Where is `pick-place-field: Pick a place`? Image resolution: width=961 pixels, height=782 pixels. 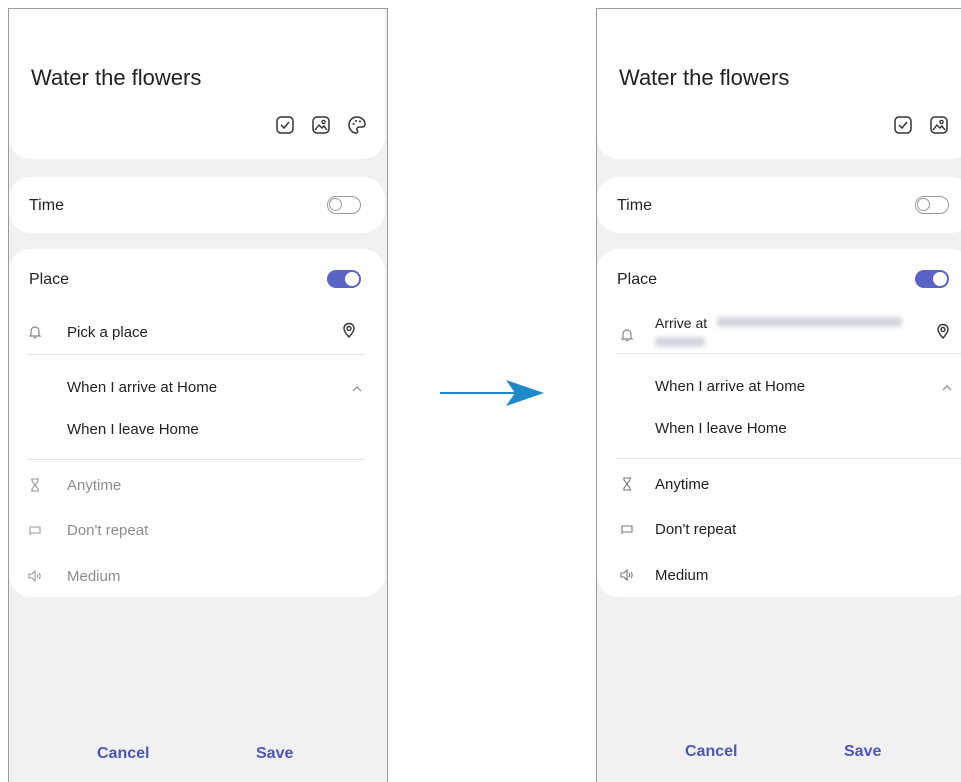
pick-place-field: Pick a place is located at coordinates (107, 332).